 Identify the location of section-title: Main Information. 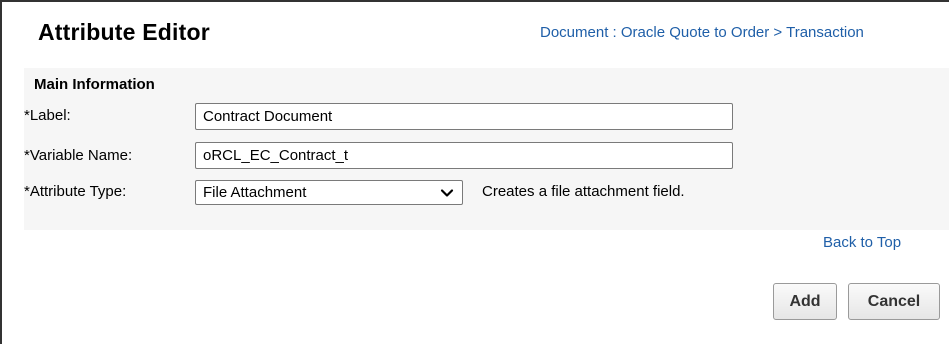
(94, 84).